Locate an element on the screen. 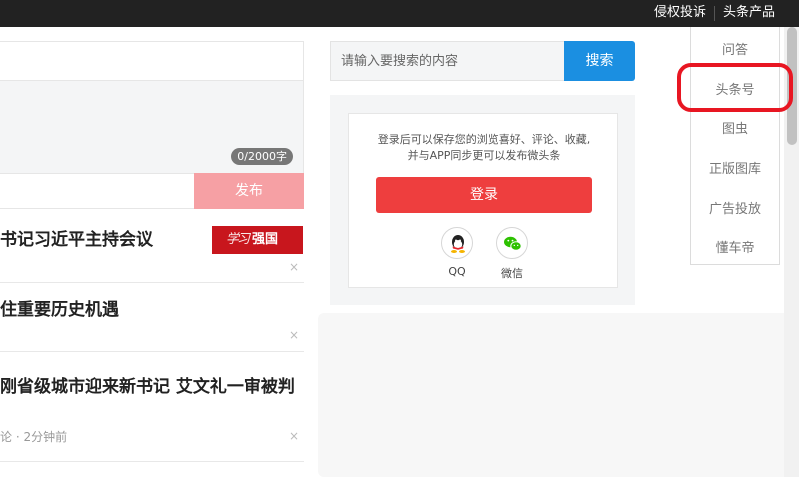 The image size is (799, 477). news-item: 刚省级城市迎来新书记 艾文礼一审被判 论 · 2分钟前 × is located at coordinates (152, 407).